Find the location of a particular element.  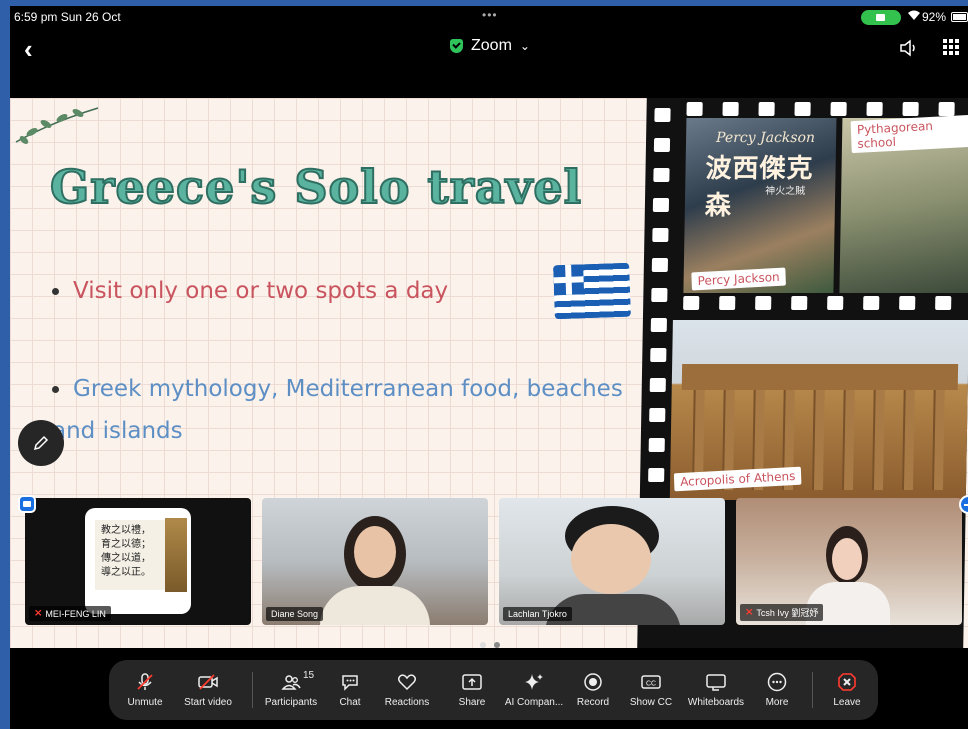

leaf-decoration-icon is located at coordinates (57, 125).